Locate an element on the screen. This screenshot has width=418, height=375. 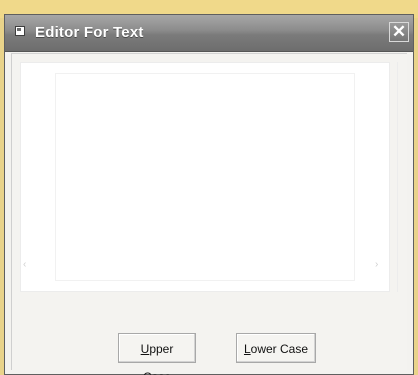
lower-case-button: Lower Case is located at coordinates (276, 348).